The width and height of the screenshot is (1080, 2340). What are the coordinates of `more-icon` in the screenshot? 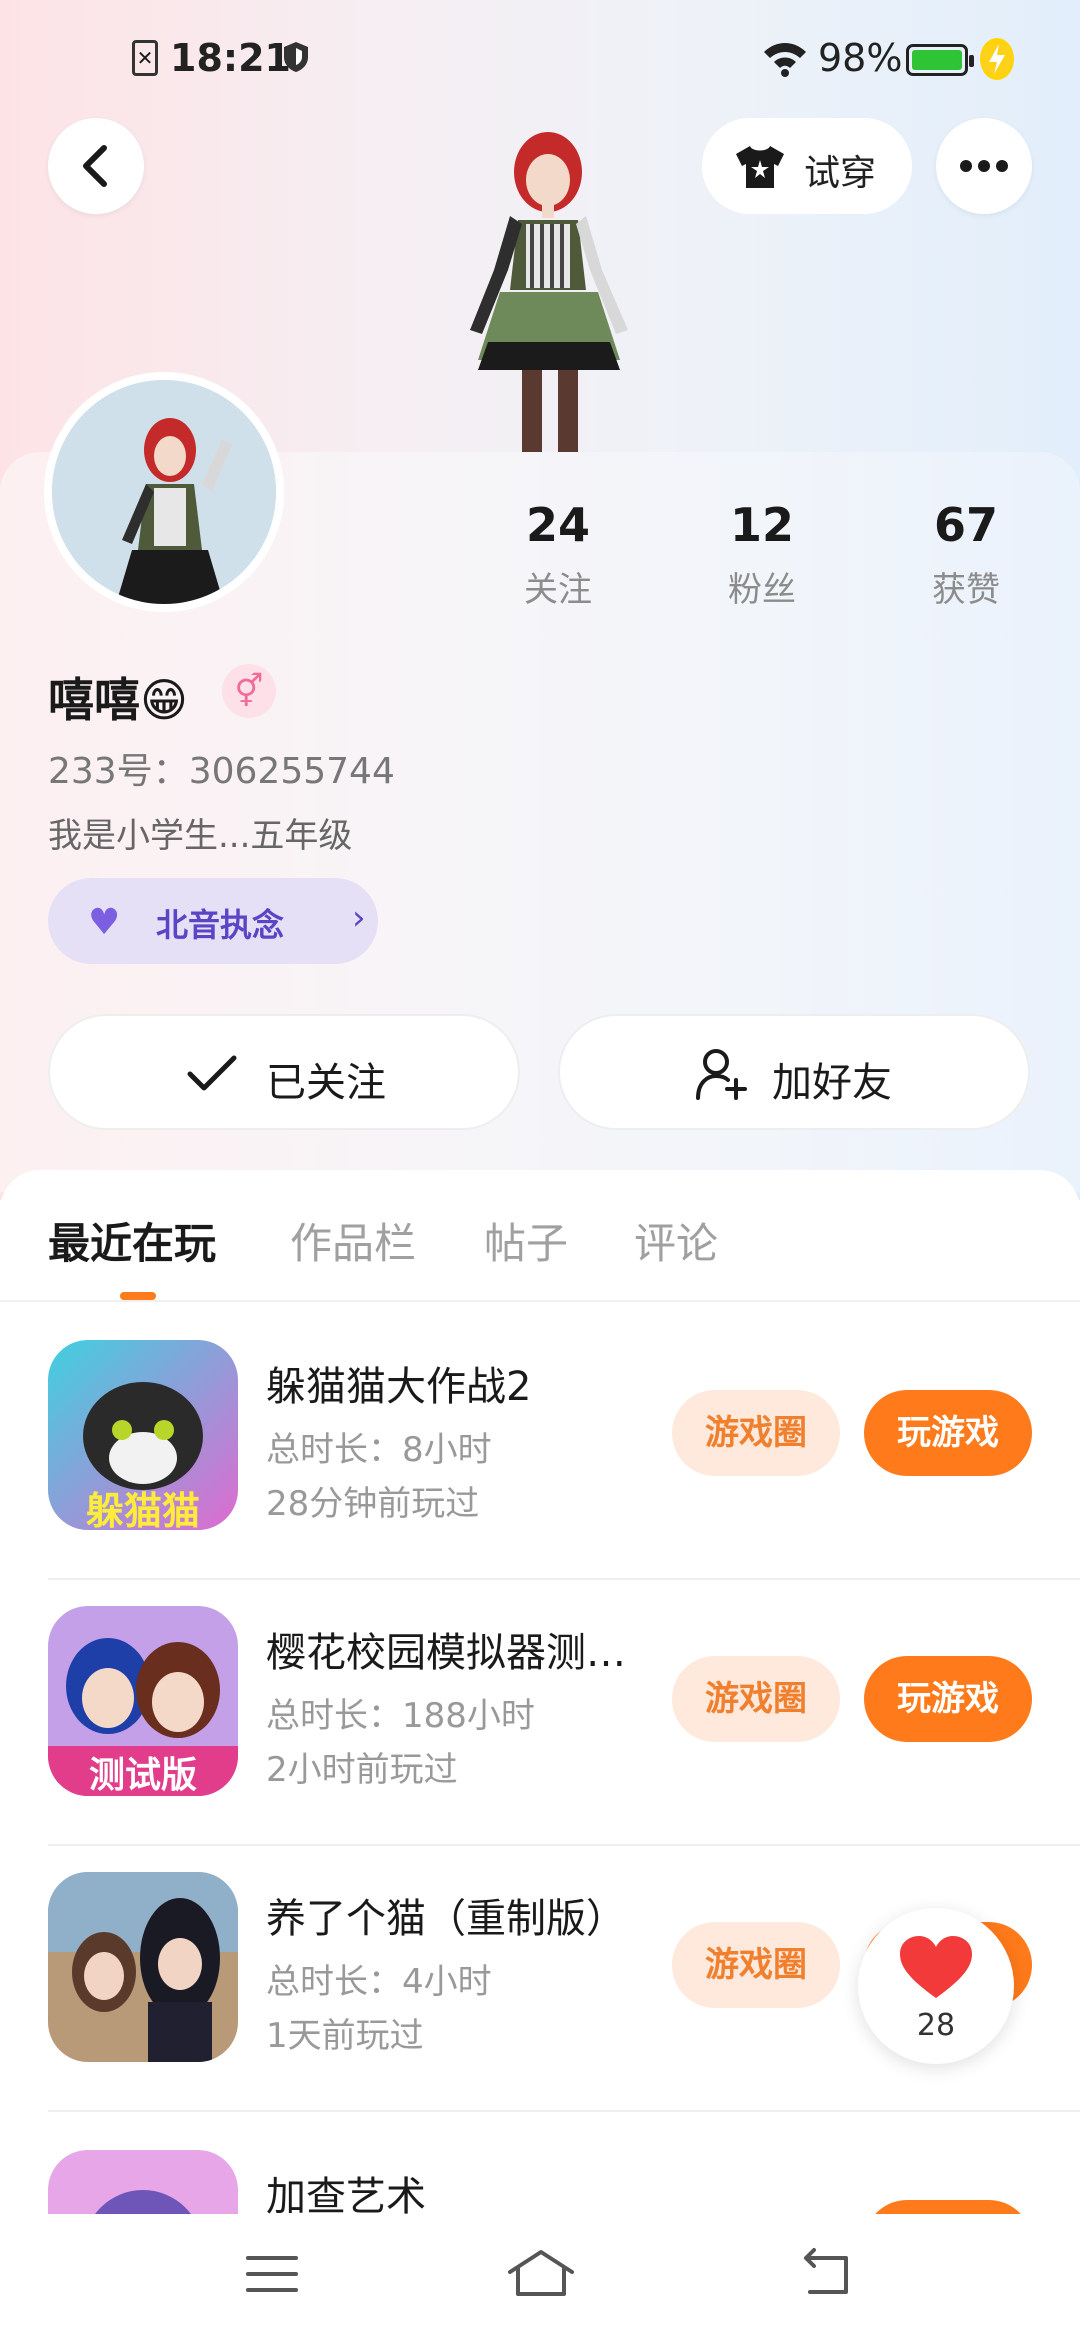 It's located at (984, 166).